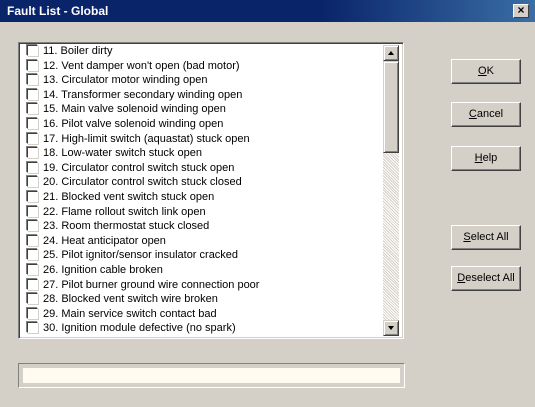  I want to click on fault-label: 13. Circulator motor winding open, so click(125, 80).